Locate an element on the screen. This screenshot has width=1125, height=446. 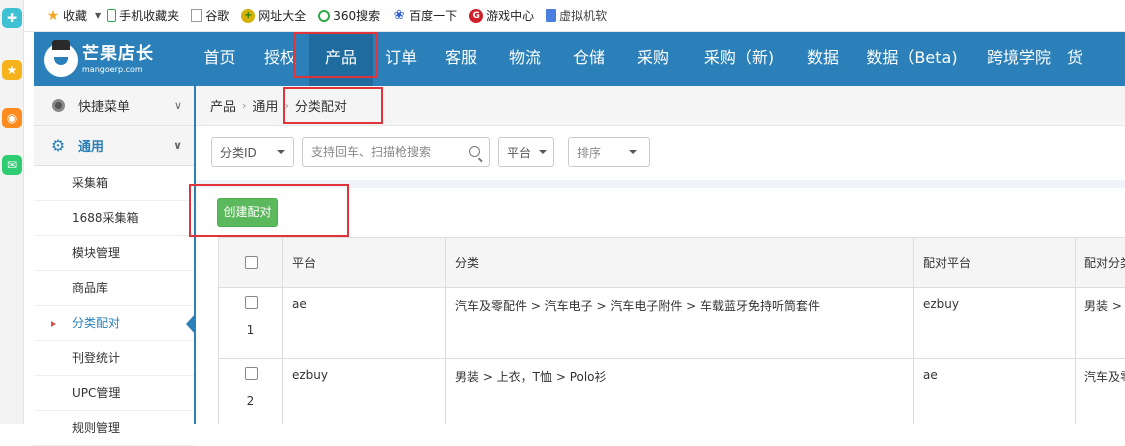
cell-match-platform: ezbuy is located at coordinates (995, 323).